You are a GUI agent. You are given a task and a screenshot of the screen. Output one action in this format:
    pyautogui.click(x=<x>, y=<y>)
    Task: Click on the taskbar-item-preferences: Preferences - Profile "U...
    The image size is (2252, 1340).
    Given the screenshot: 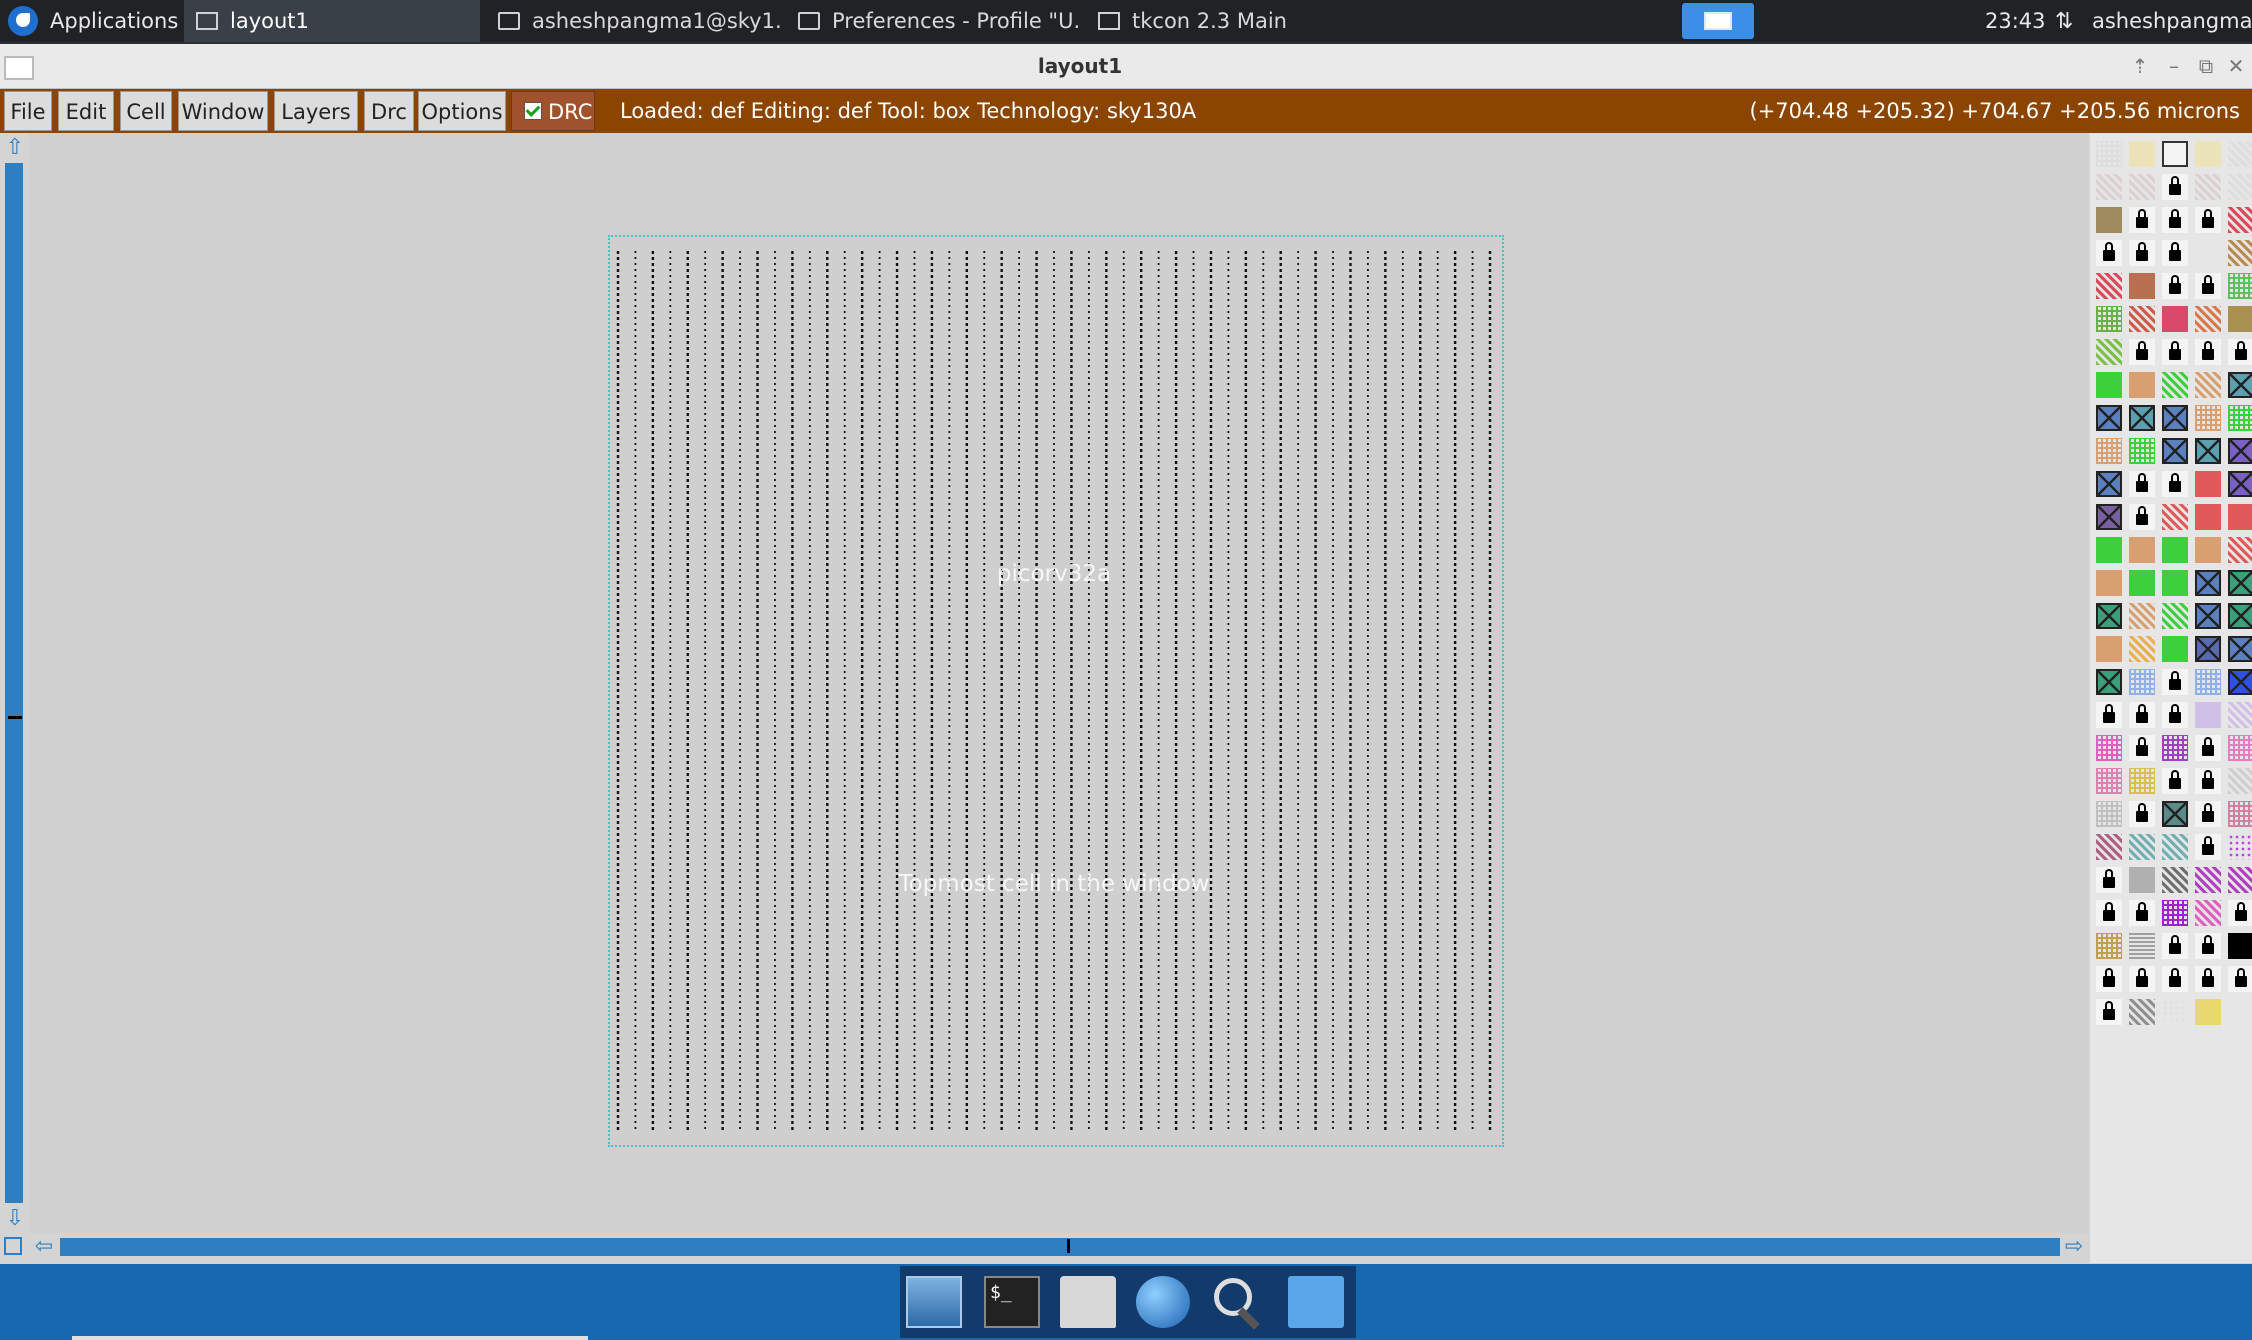 What is the action you would take?
    pyautogui.click(x=933, y=21)
    